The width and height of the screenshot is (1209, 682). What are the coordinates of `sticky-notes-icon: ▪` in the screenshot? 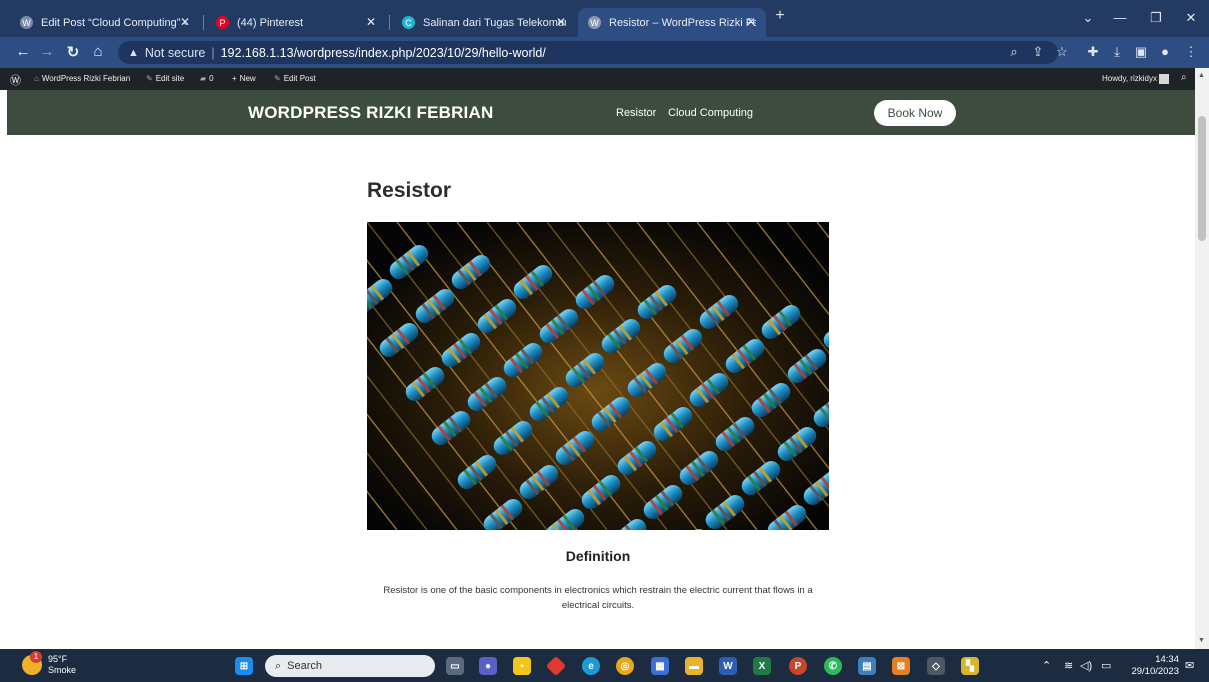 It's located at (522, 666).